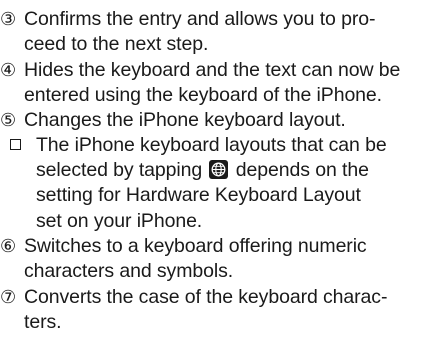 This screenshot has height=337, width=437. I want to click on globe-icon, so click(219, 170).